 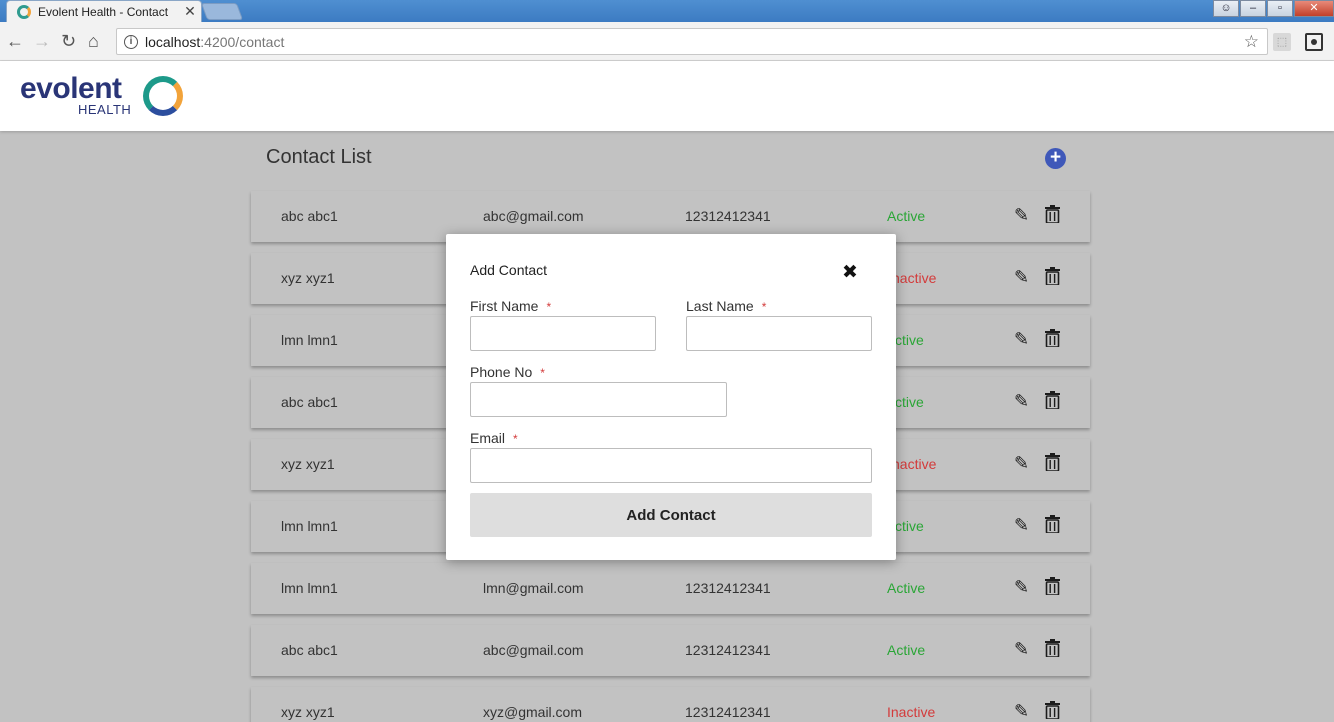 What do you see at coordinates (131, 41) in the screenshot?
I see `info-icon: i` at bounding box center [131, 41].